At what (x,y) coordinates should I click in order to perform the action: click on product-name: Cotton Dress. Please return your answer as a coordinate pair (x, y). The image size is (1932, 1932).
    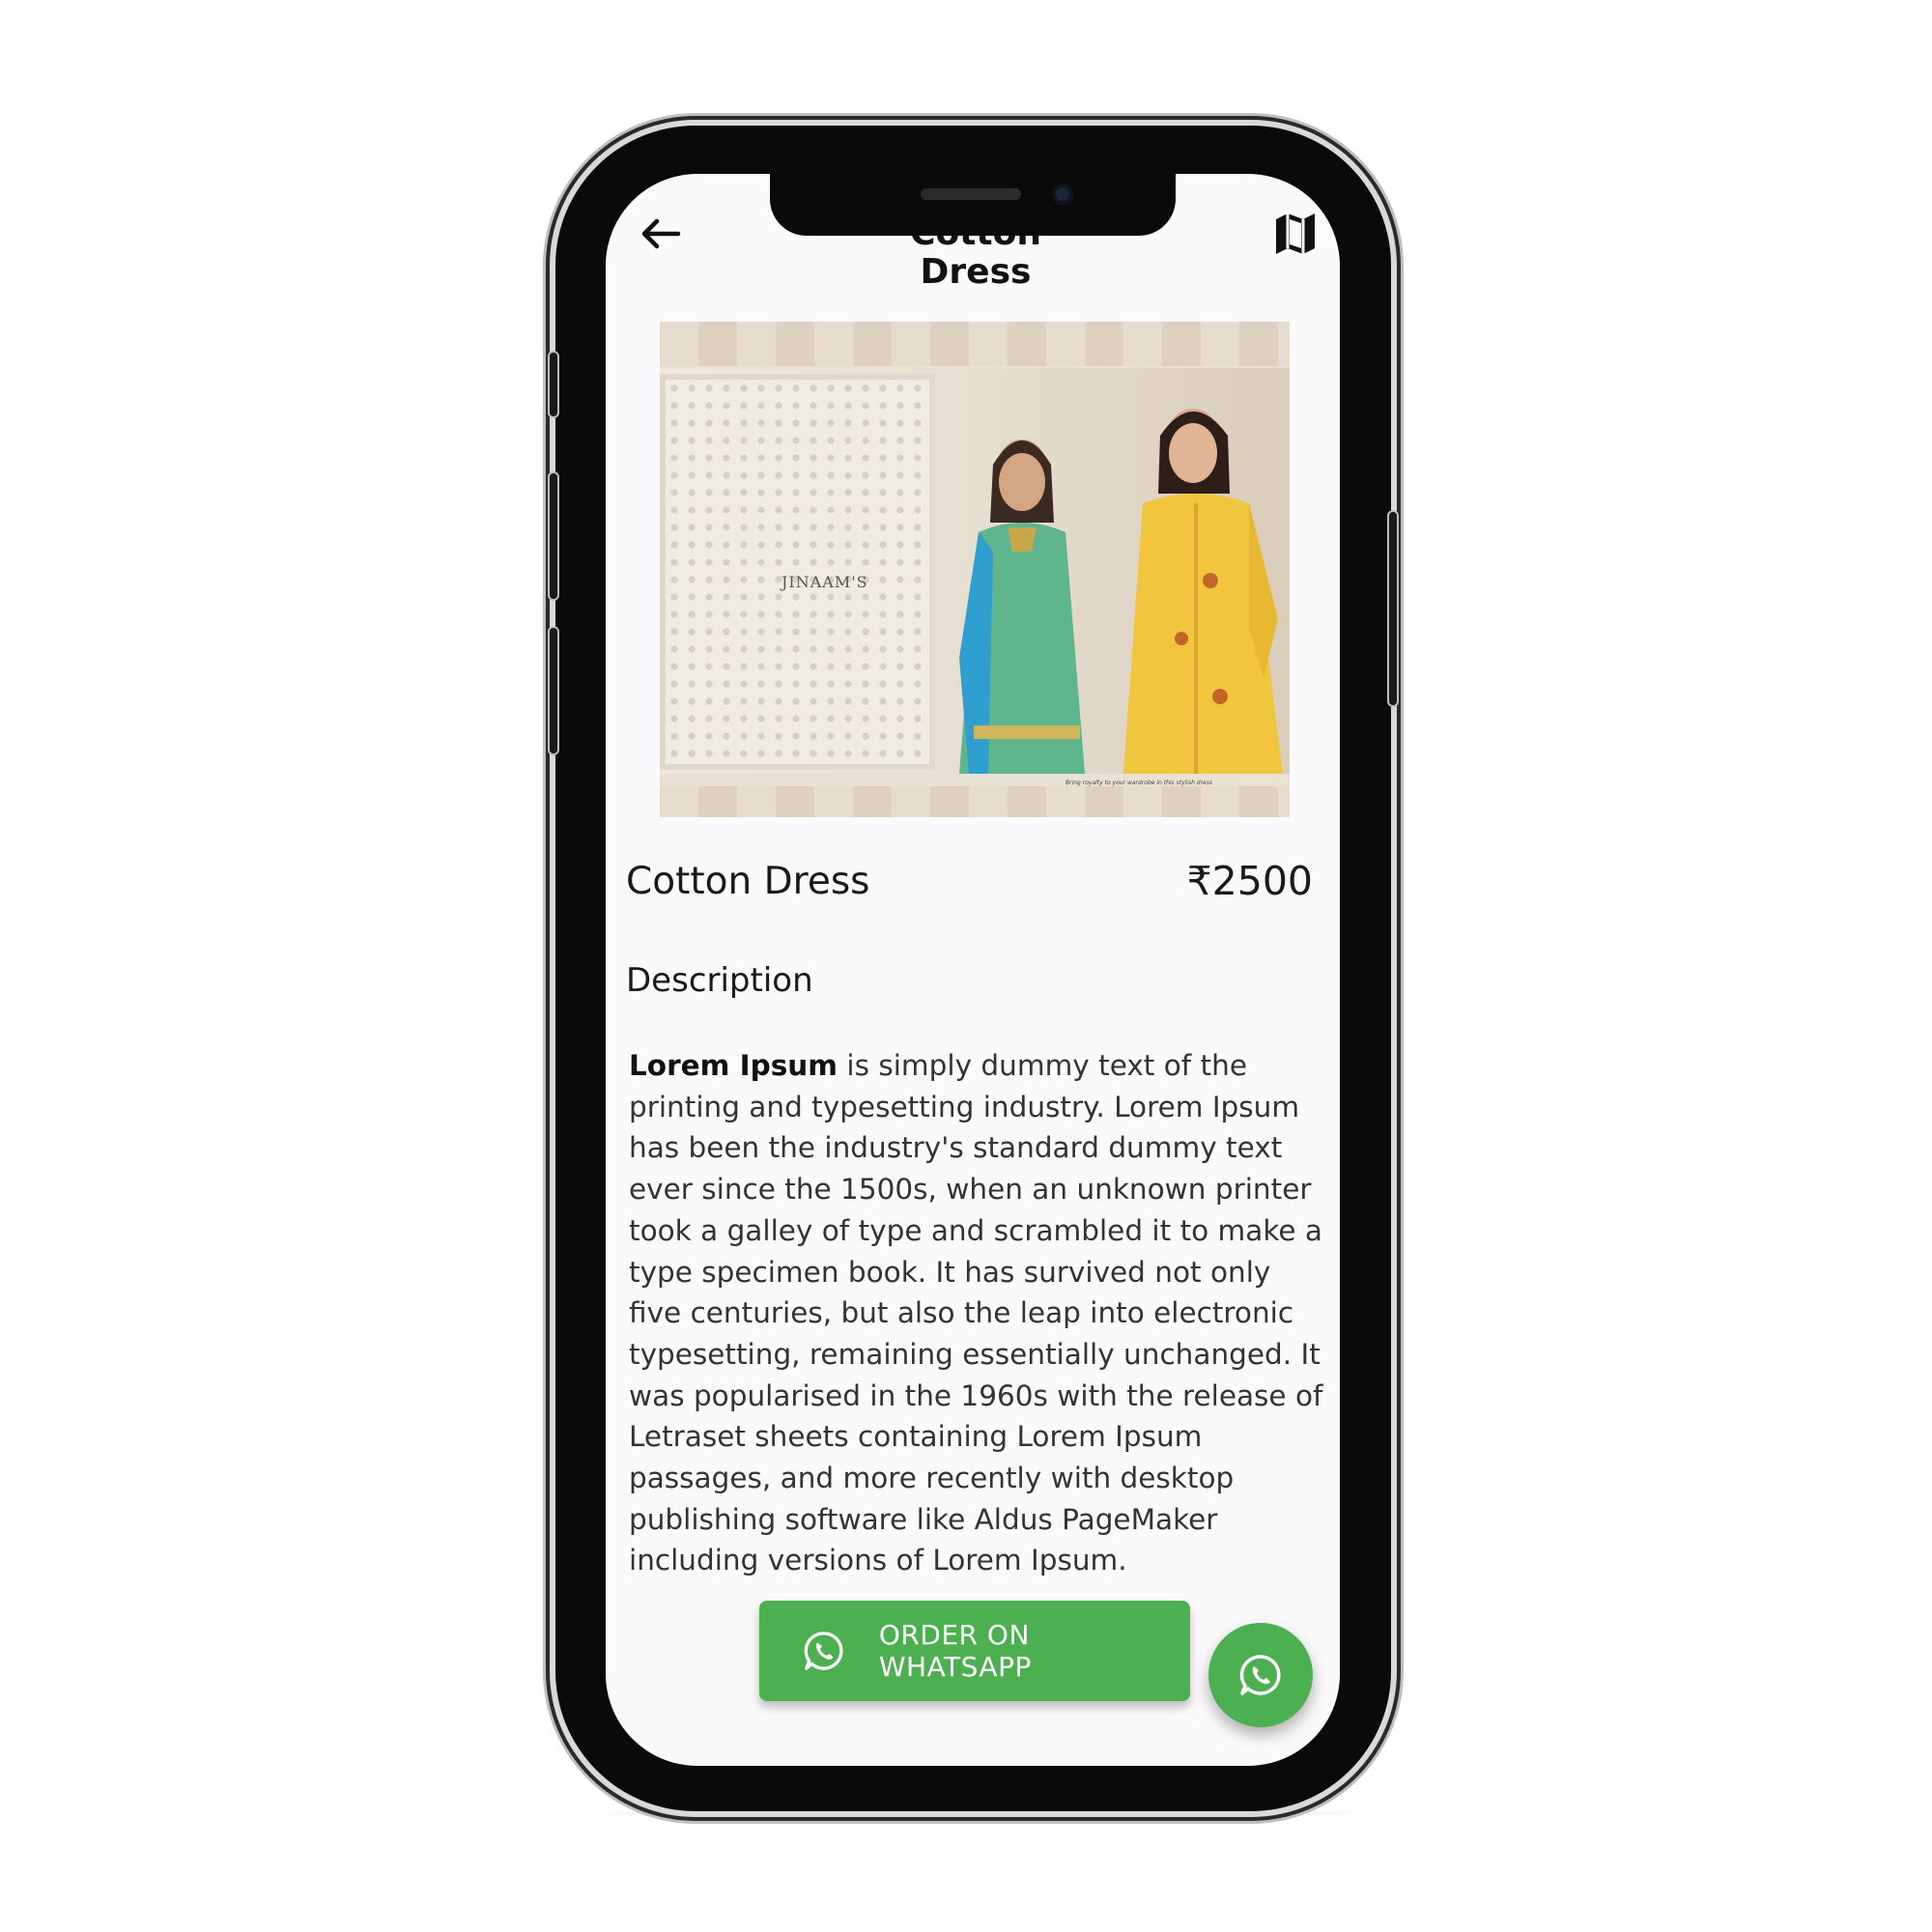
    Looking at the image, I should click on (748, 881).